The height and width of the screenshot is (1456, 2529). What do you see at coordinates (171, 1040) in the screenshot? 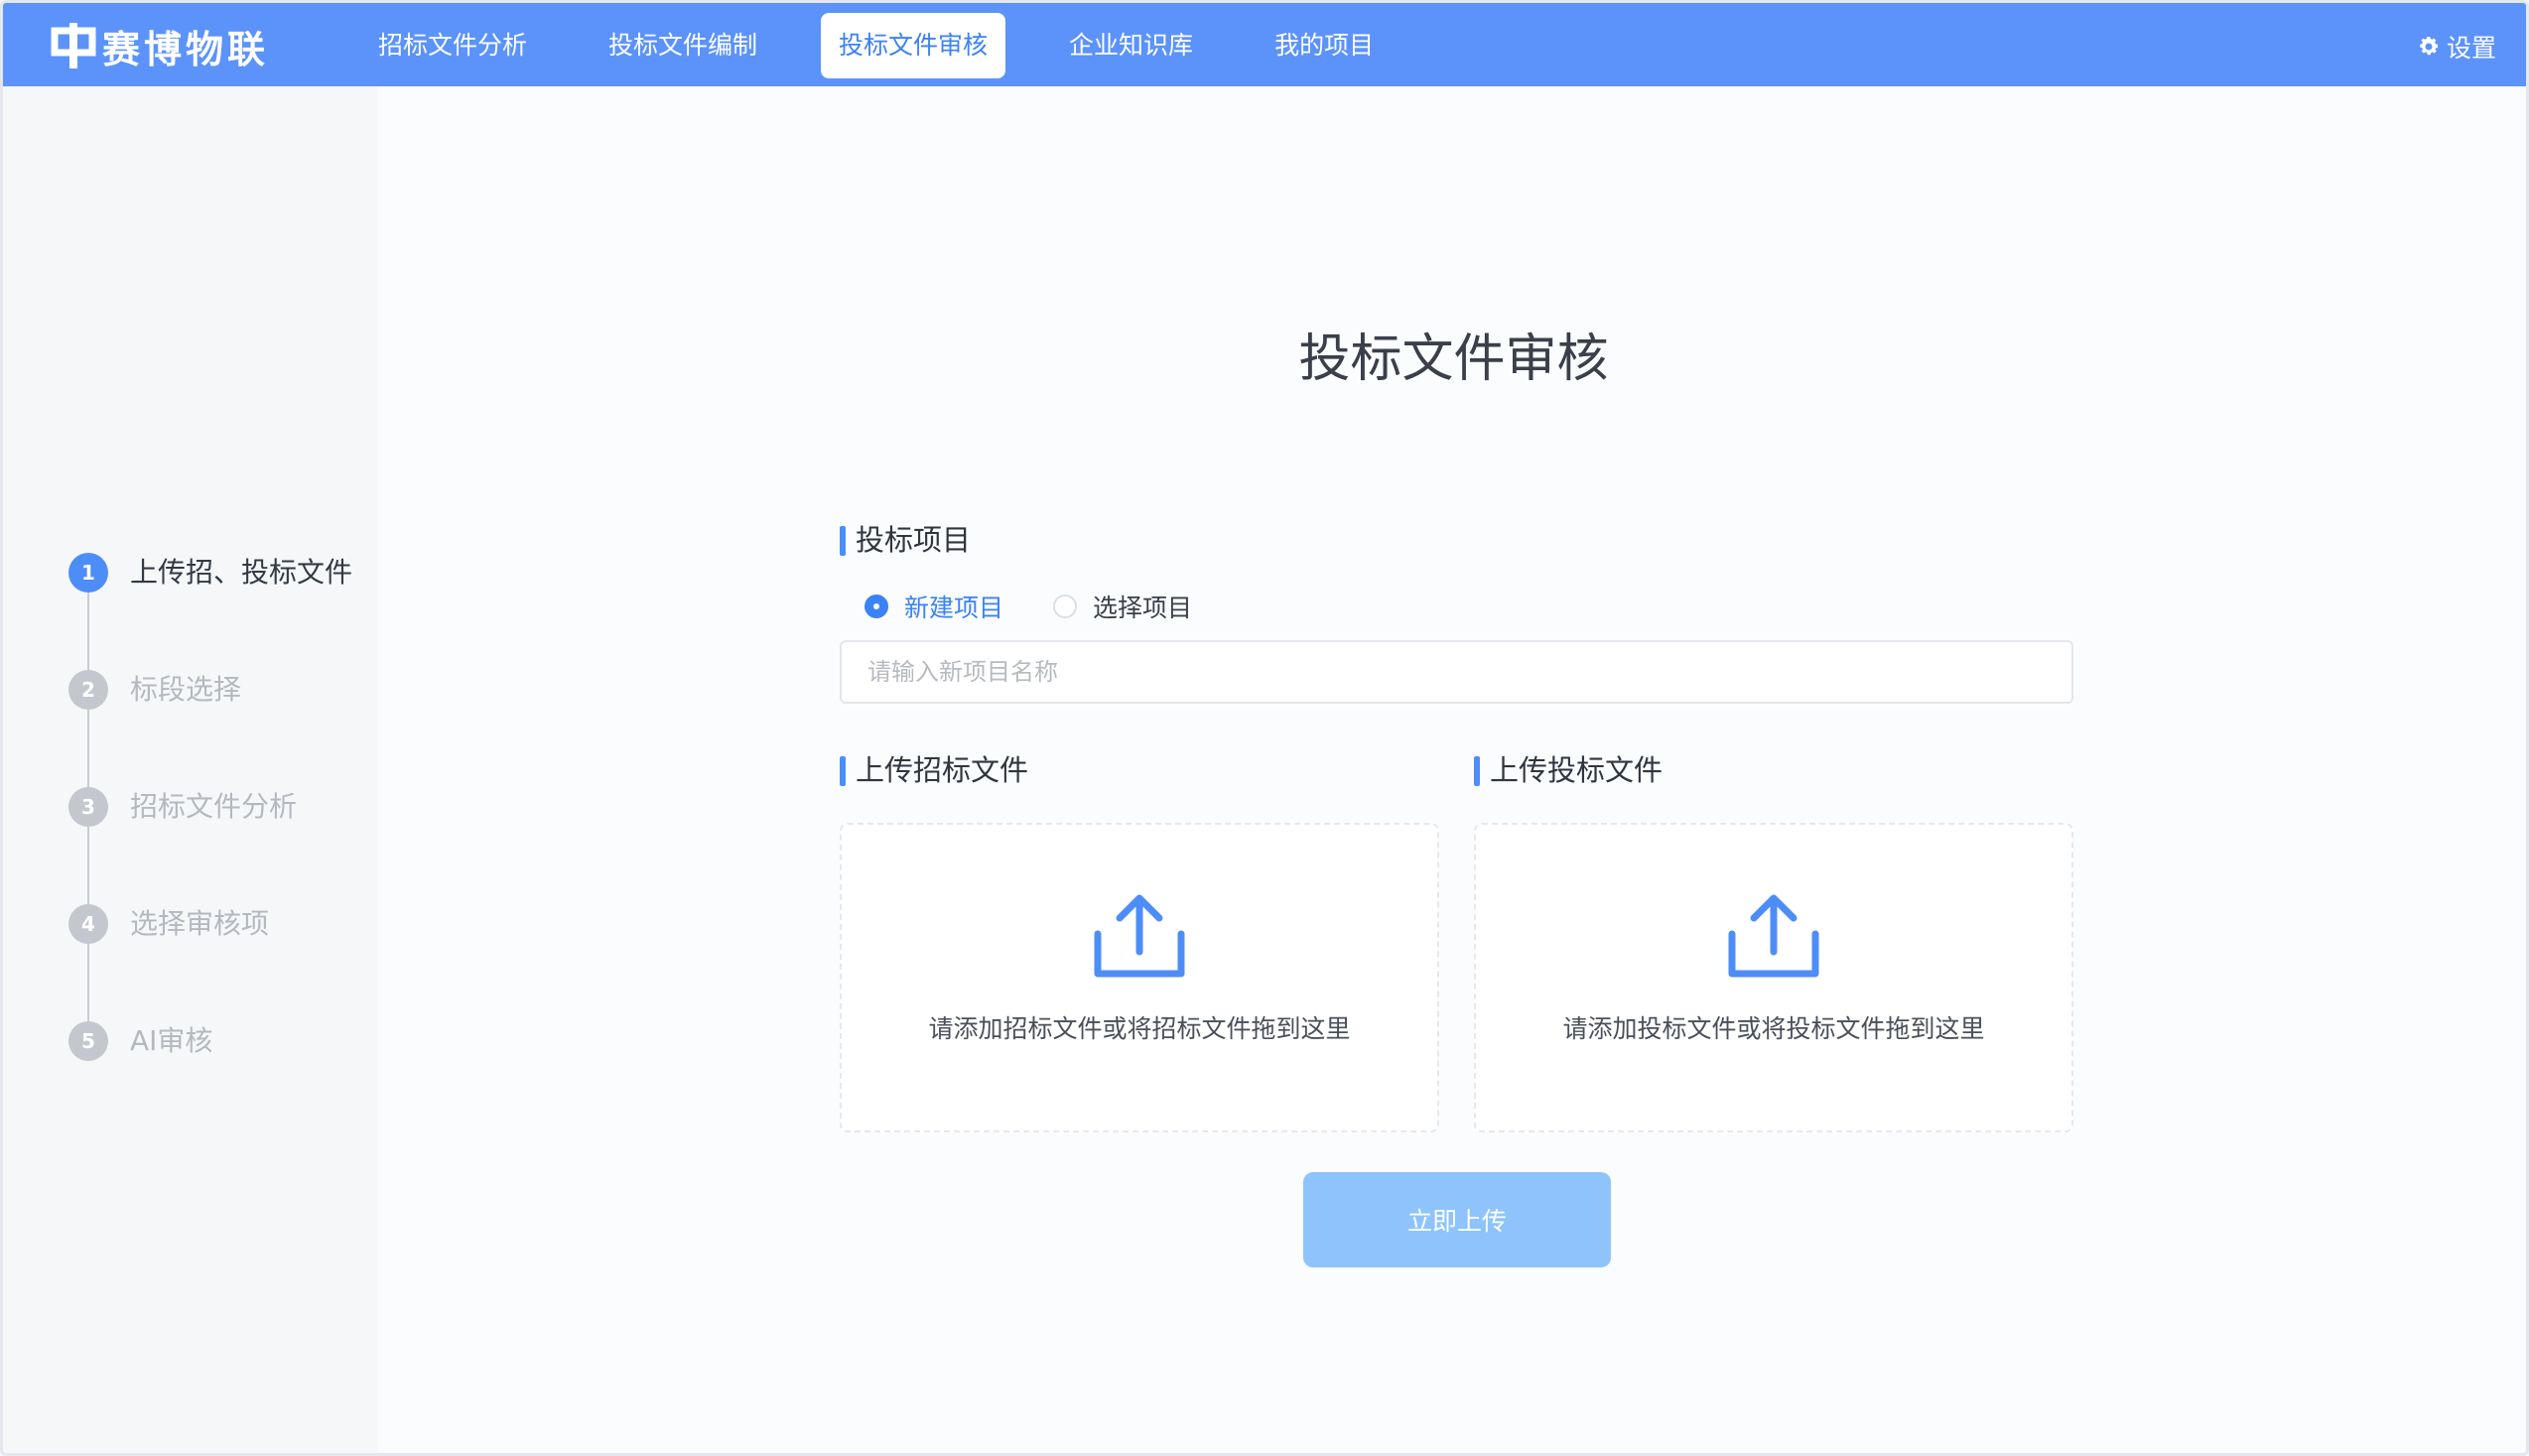
I see `step-label: AI审核` at bounding box center [171, 1040].